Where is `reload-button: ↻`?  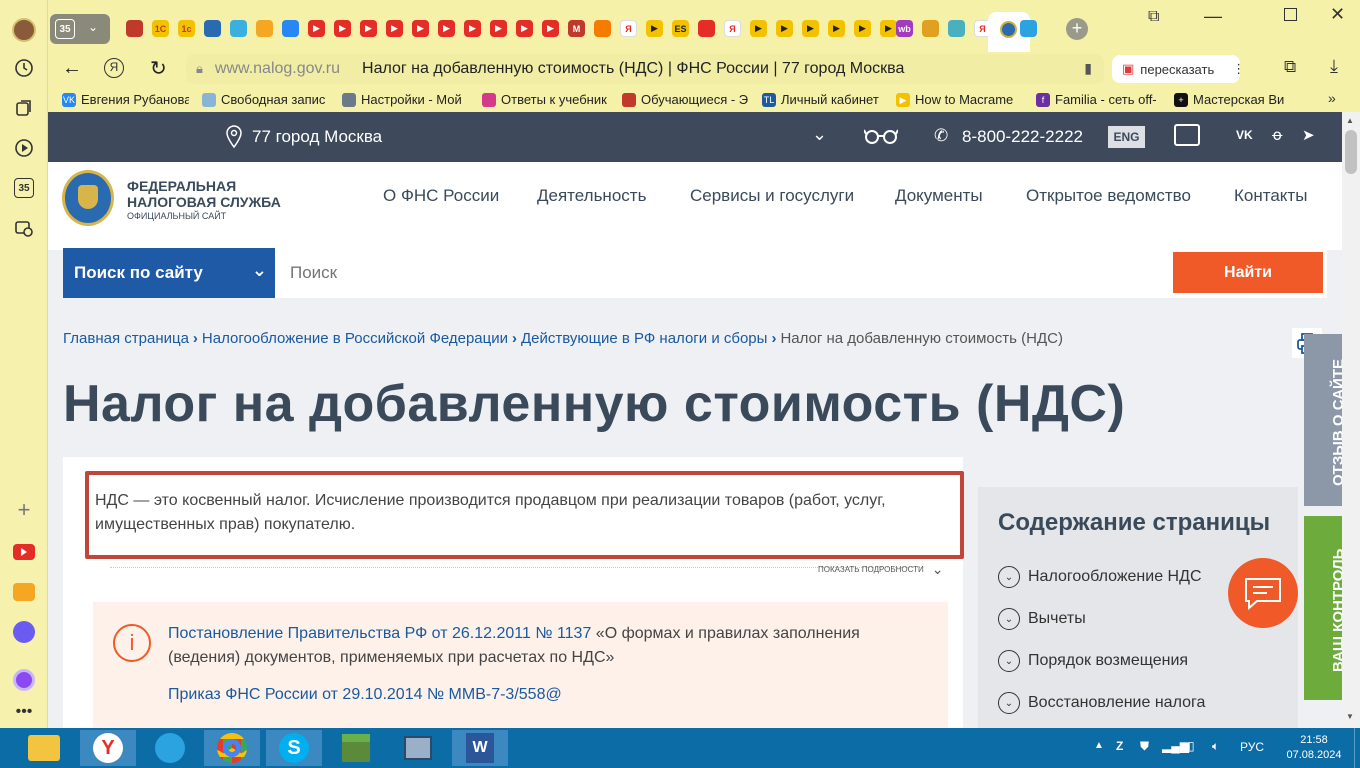
reload-button: ↻ is located at coordinates (158, 68).